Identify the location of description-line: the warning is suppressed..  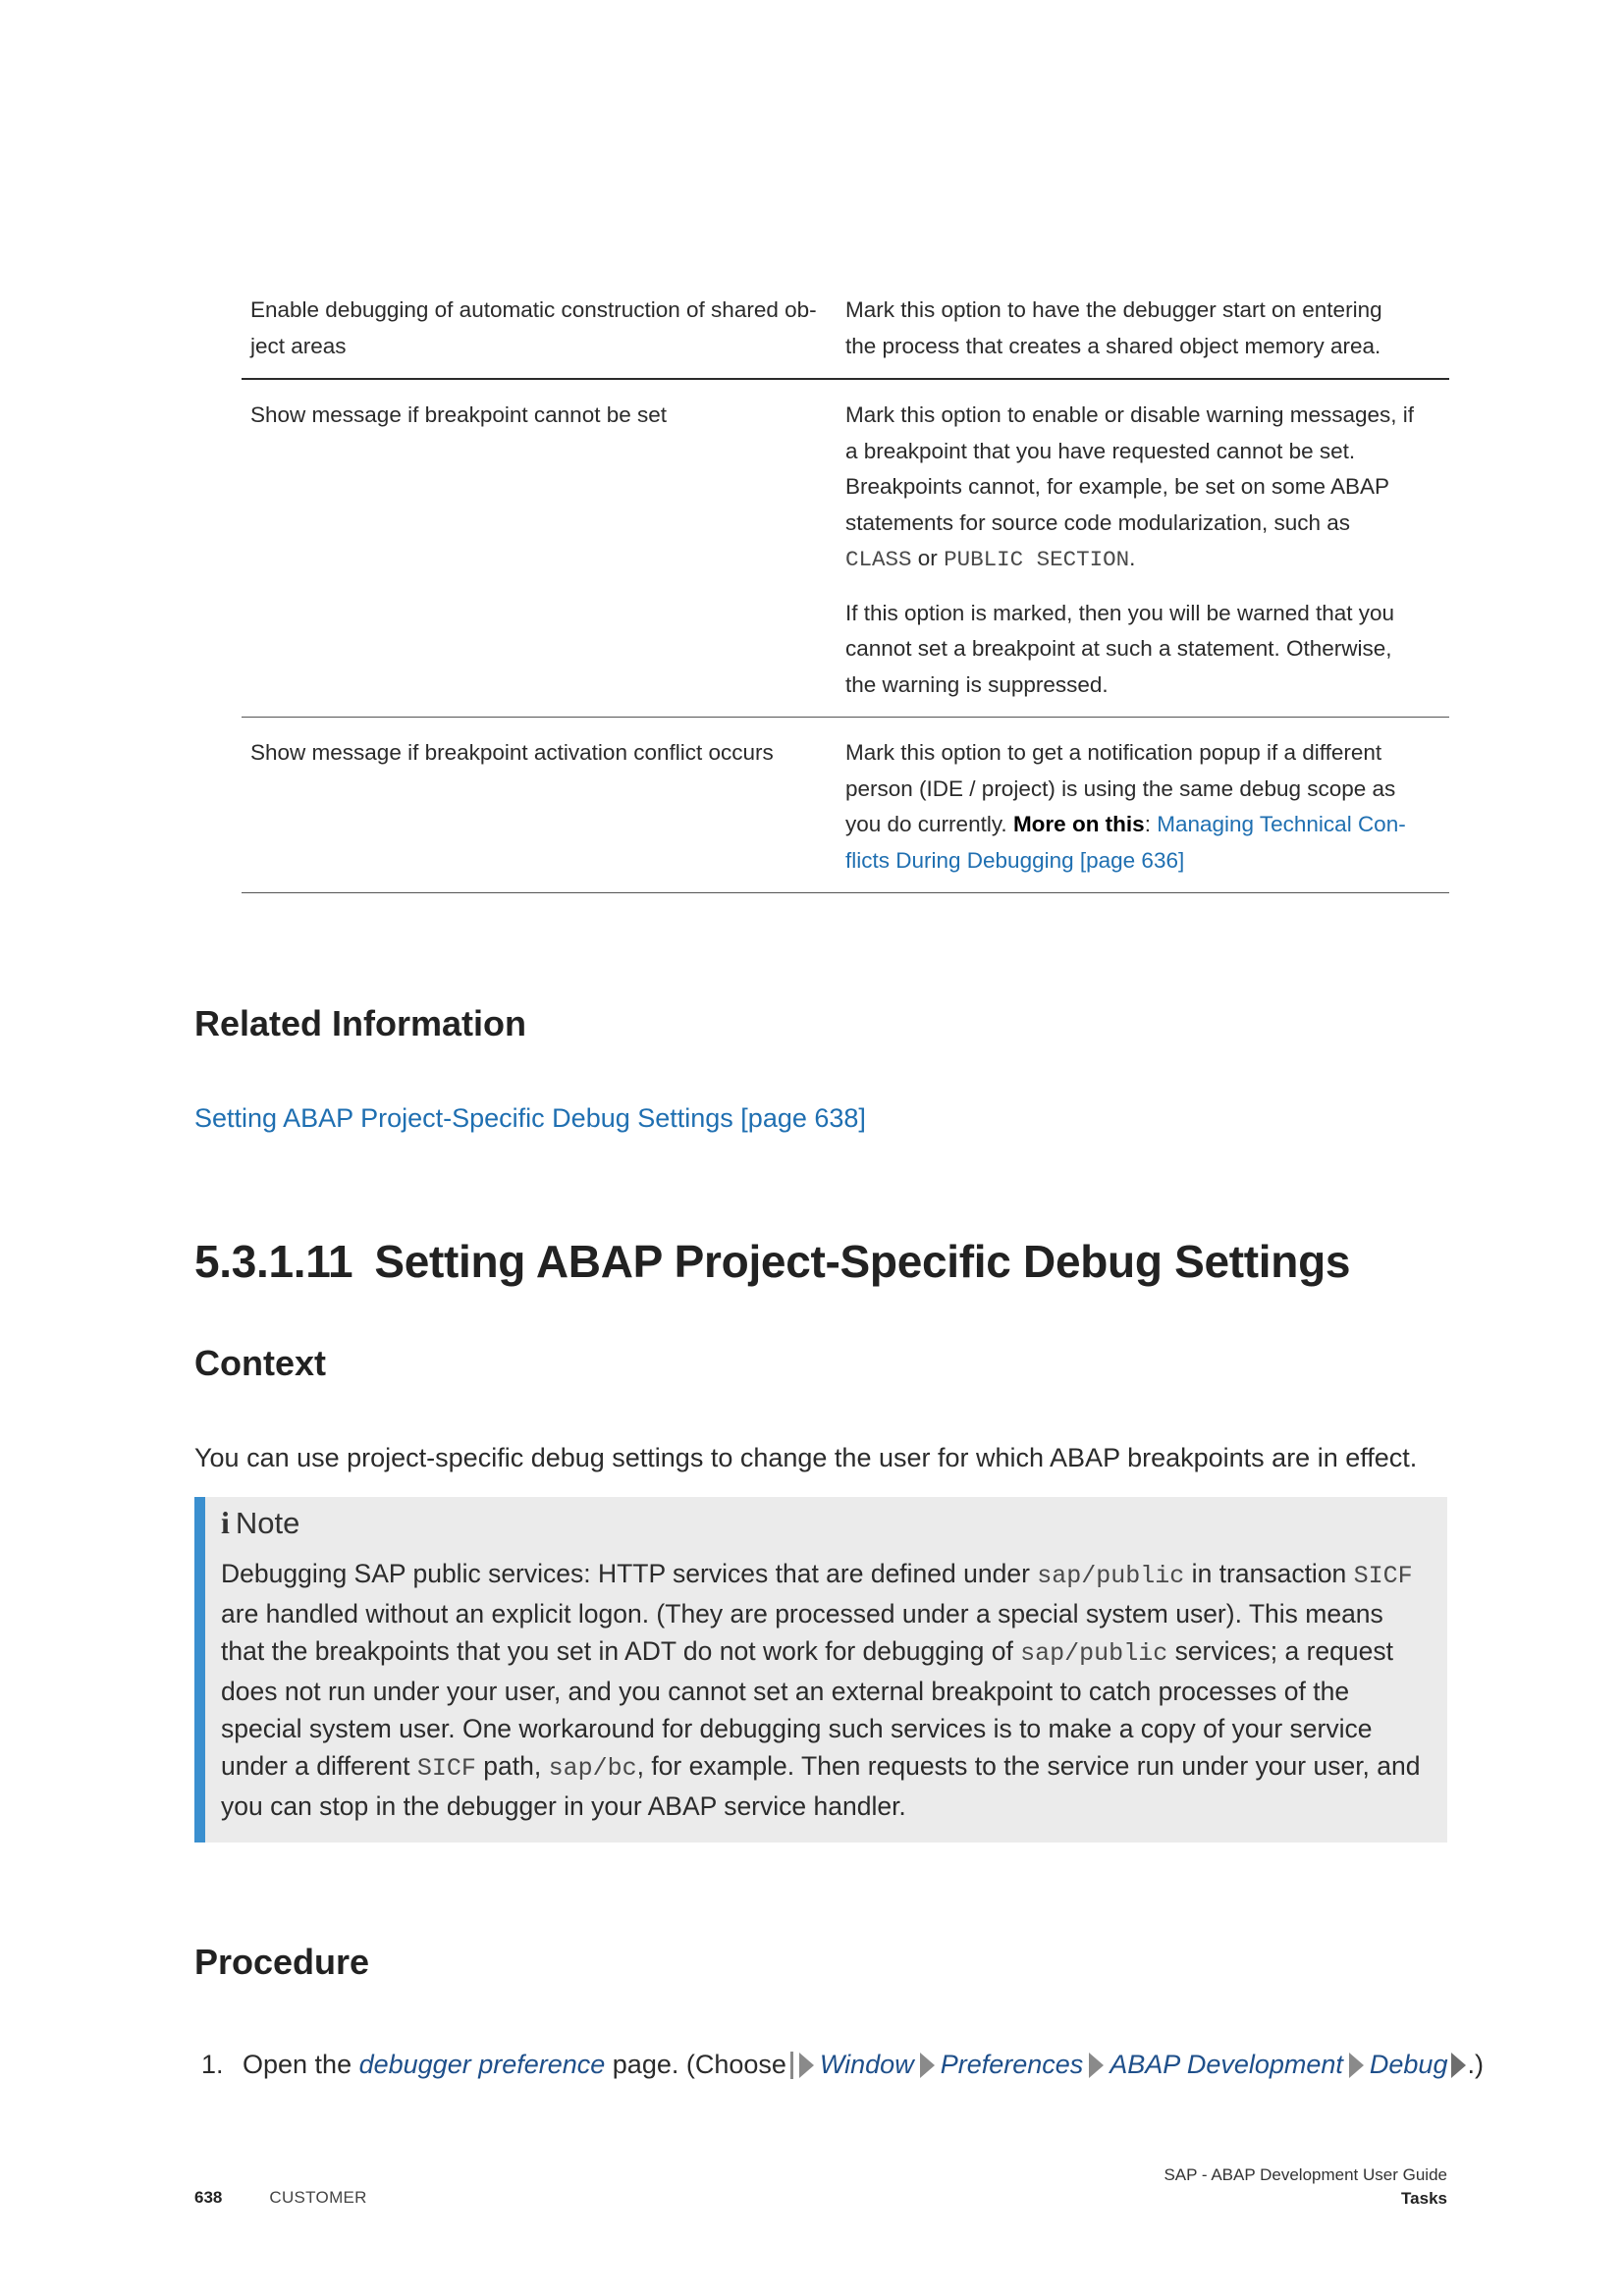
(977, 684).